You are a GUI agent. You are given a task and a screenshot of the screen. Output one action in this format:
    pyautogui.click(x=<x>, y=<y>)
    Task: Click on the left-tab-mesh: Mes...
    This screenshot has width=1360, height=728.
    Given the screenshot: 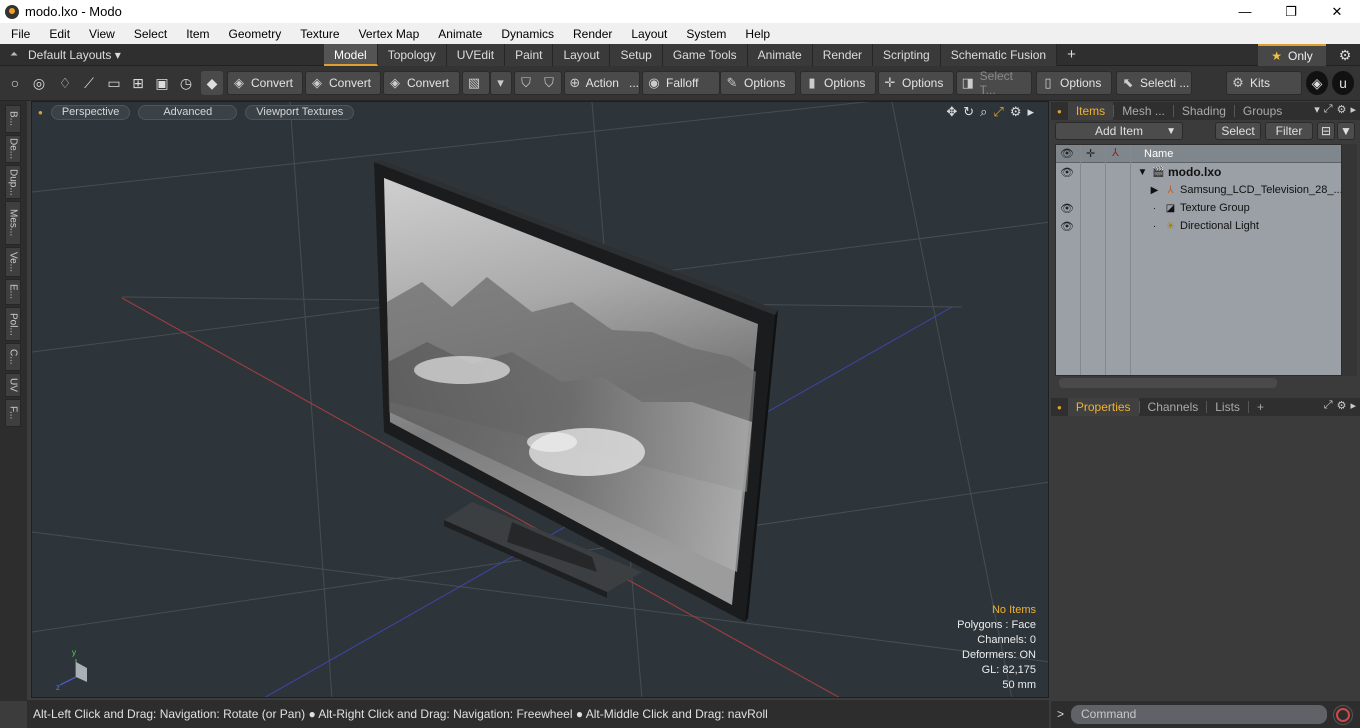 What is the action you would take?
    pyautogui.click(x=13, y=223)
    